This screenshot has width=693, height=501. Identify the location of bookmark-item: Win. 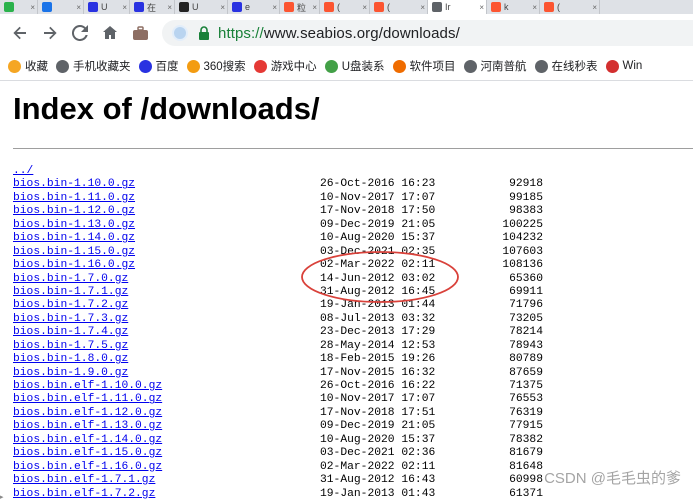
(623, 66).